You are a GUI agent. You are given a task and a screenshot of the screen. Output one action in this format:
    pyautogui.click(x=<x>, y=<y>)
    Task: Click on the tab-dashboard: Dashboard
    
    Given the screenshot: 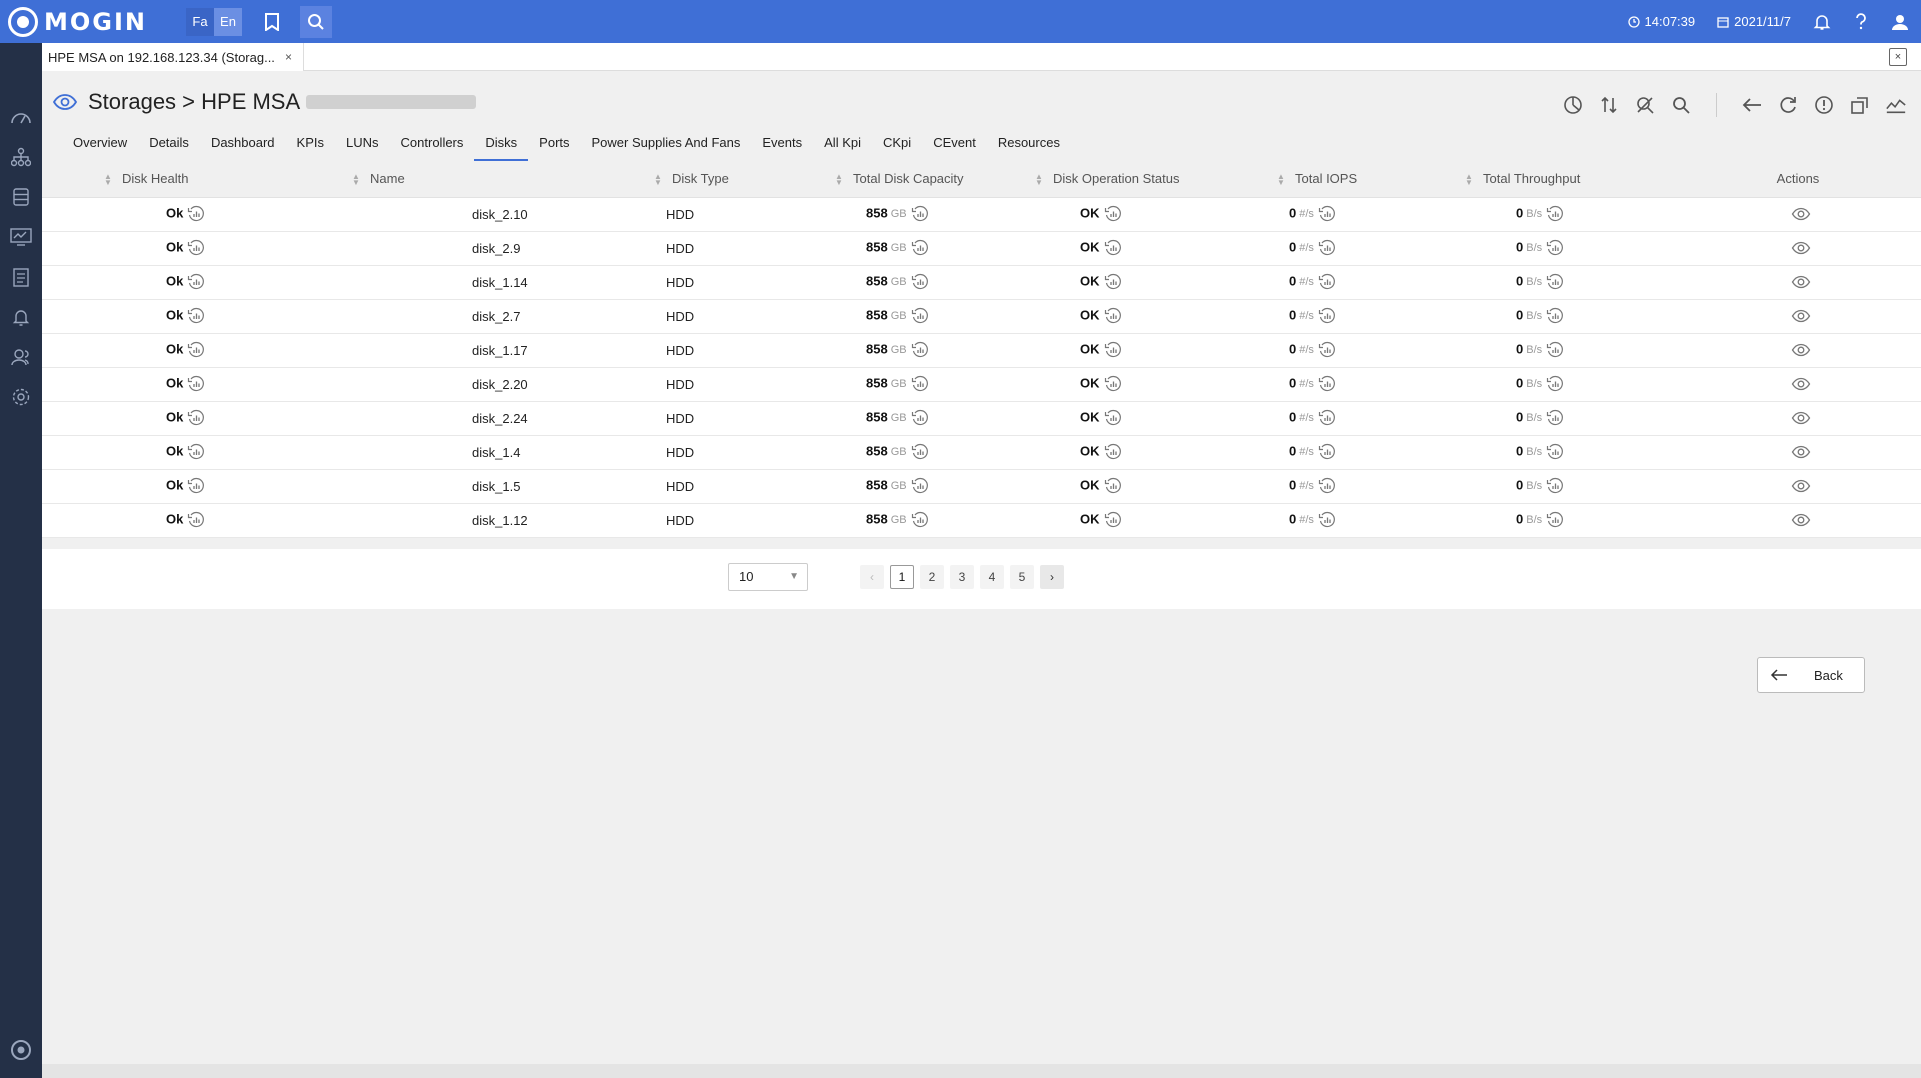 What is the action you would take?
    pyautogui.click(x=243, y=146)
    